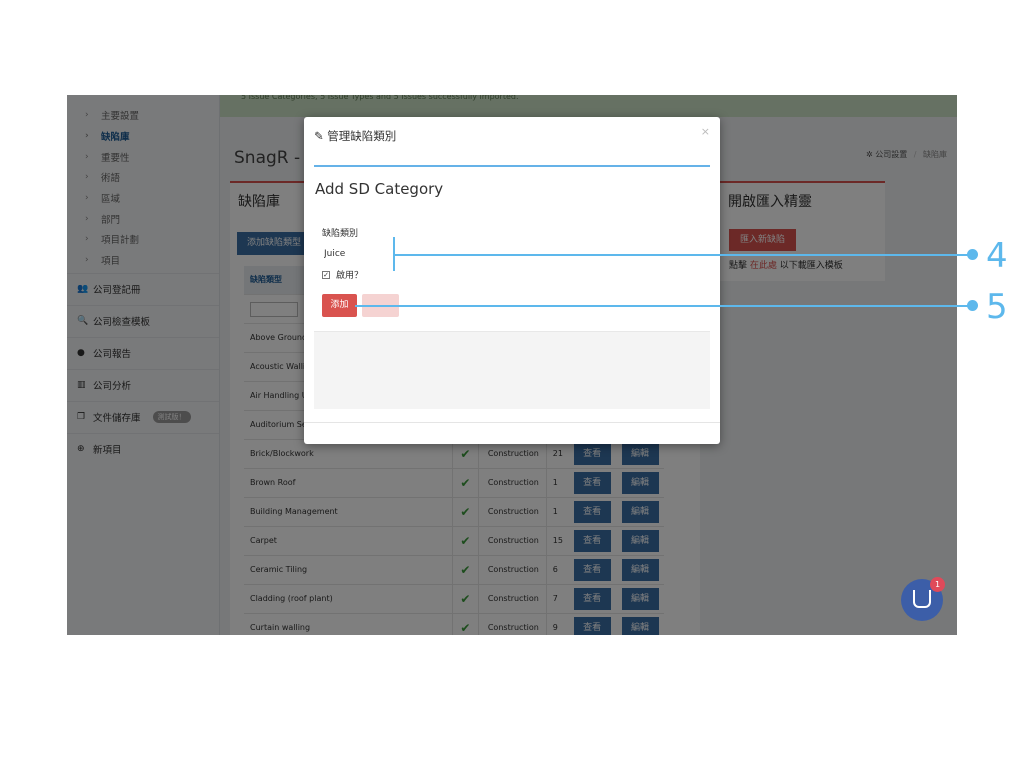 This screenshot has height=768, width=1024. What do you see at coordinates (997, 307) in the screenshot?
I see `callout-number-5: 5` at bounding box center [997, 307].